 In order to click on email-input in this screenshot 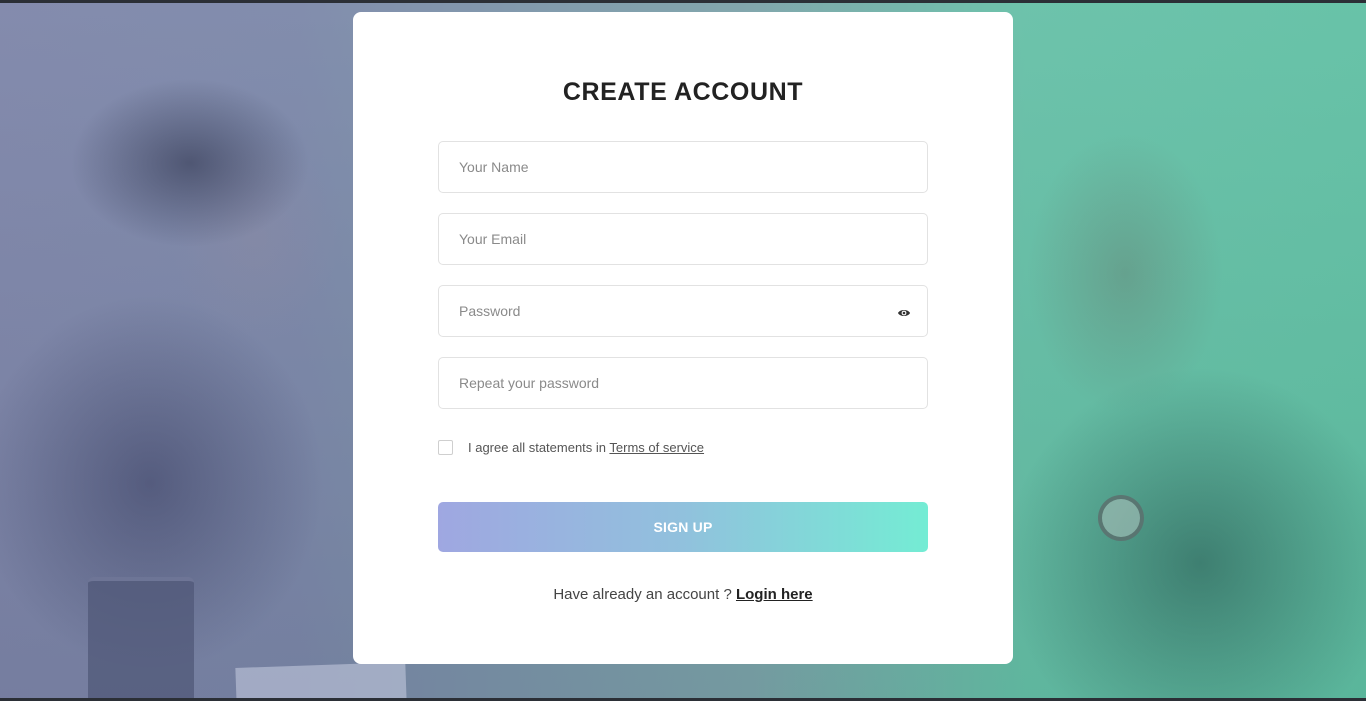, I will do `click(683, 239)`.